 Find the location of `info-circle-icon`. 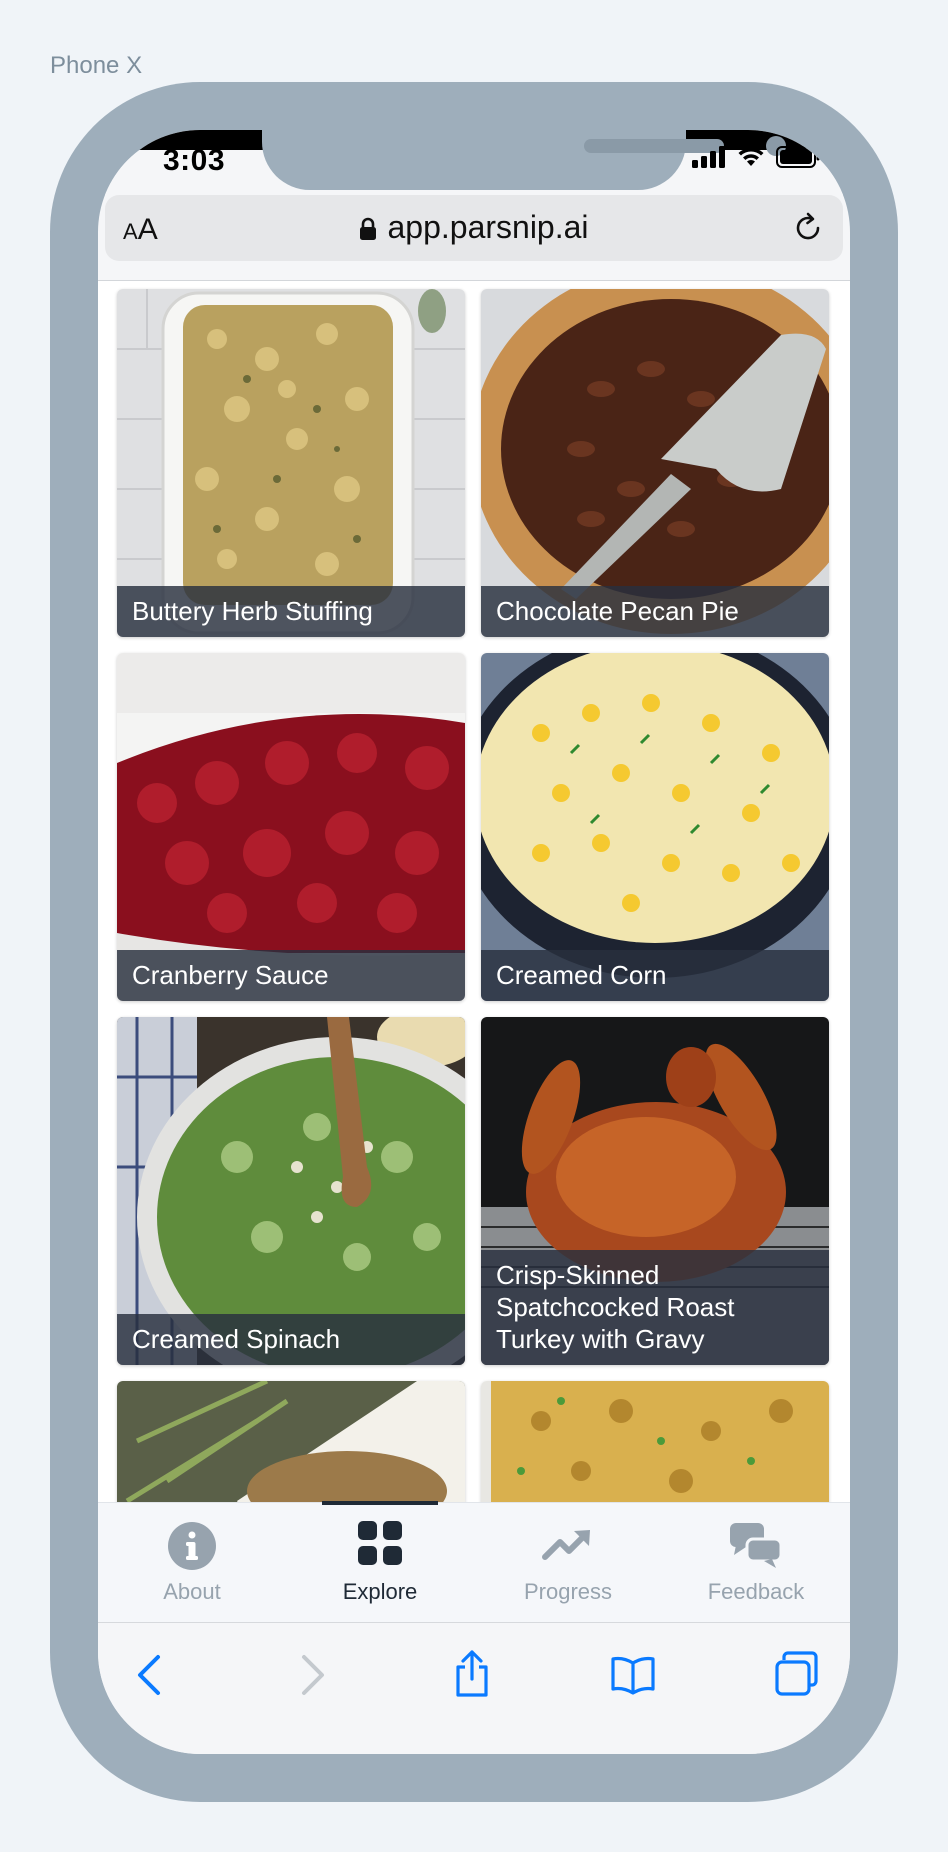

info-circle-icon is located at coordinates (192, 1546).